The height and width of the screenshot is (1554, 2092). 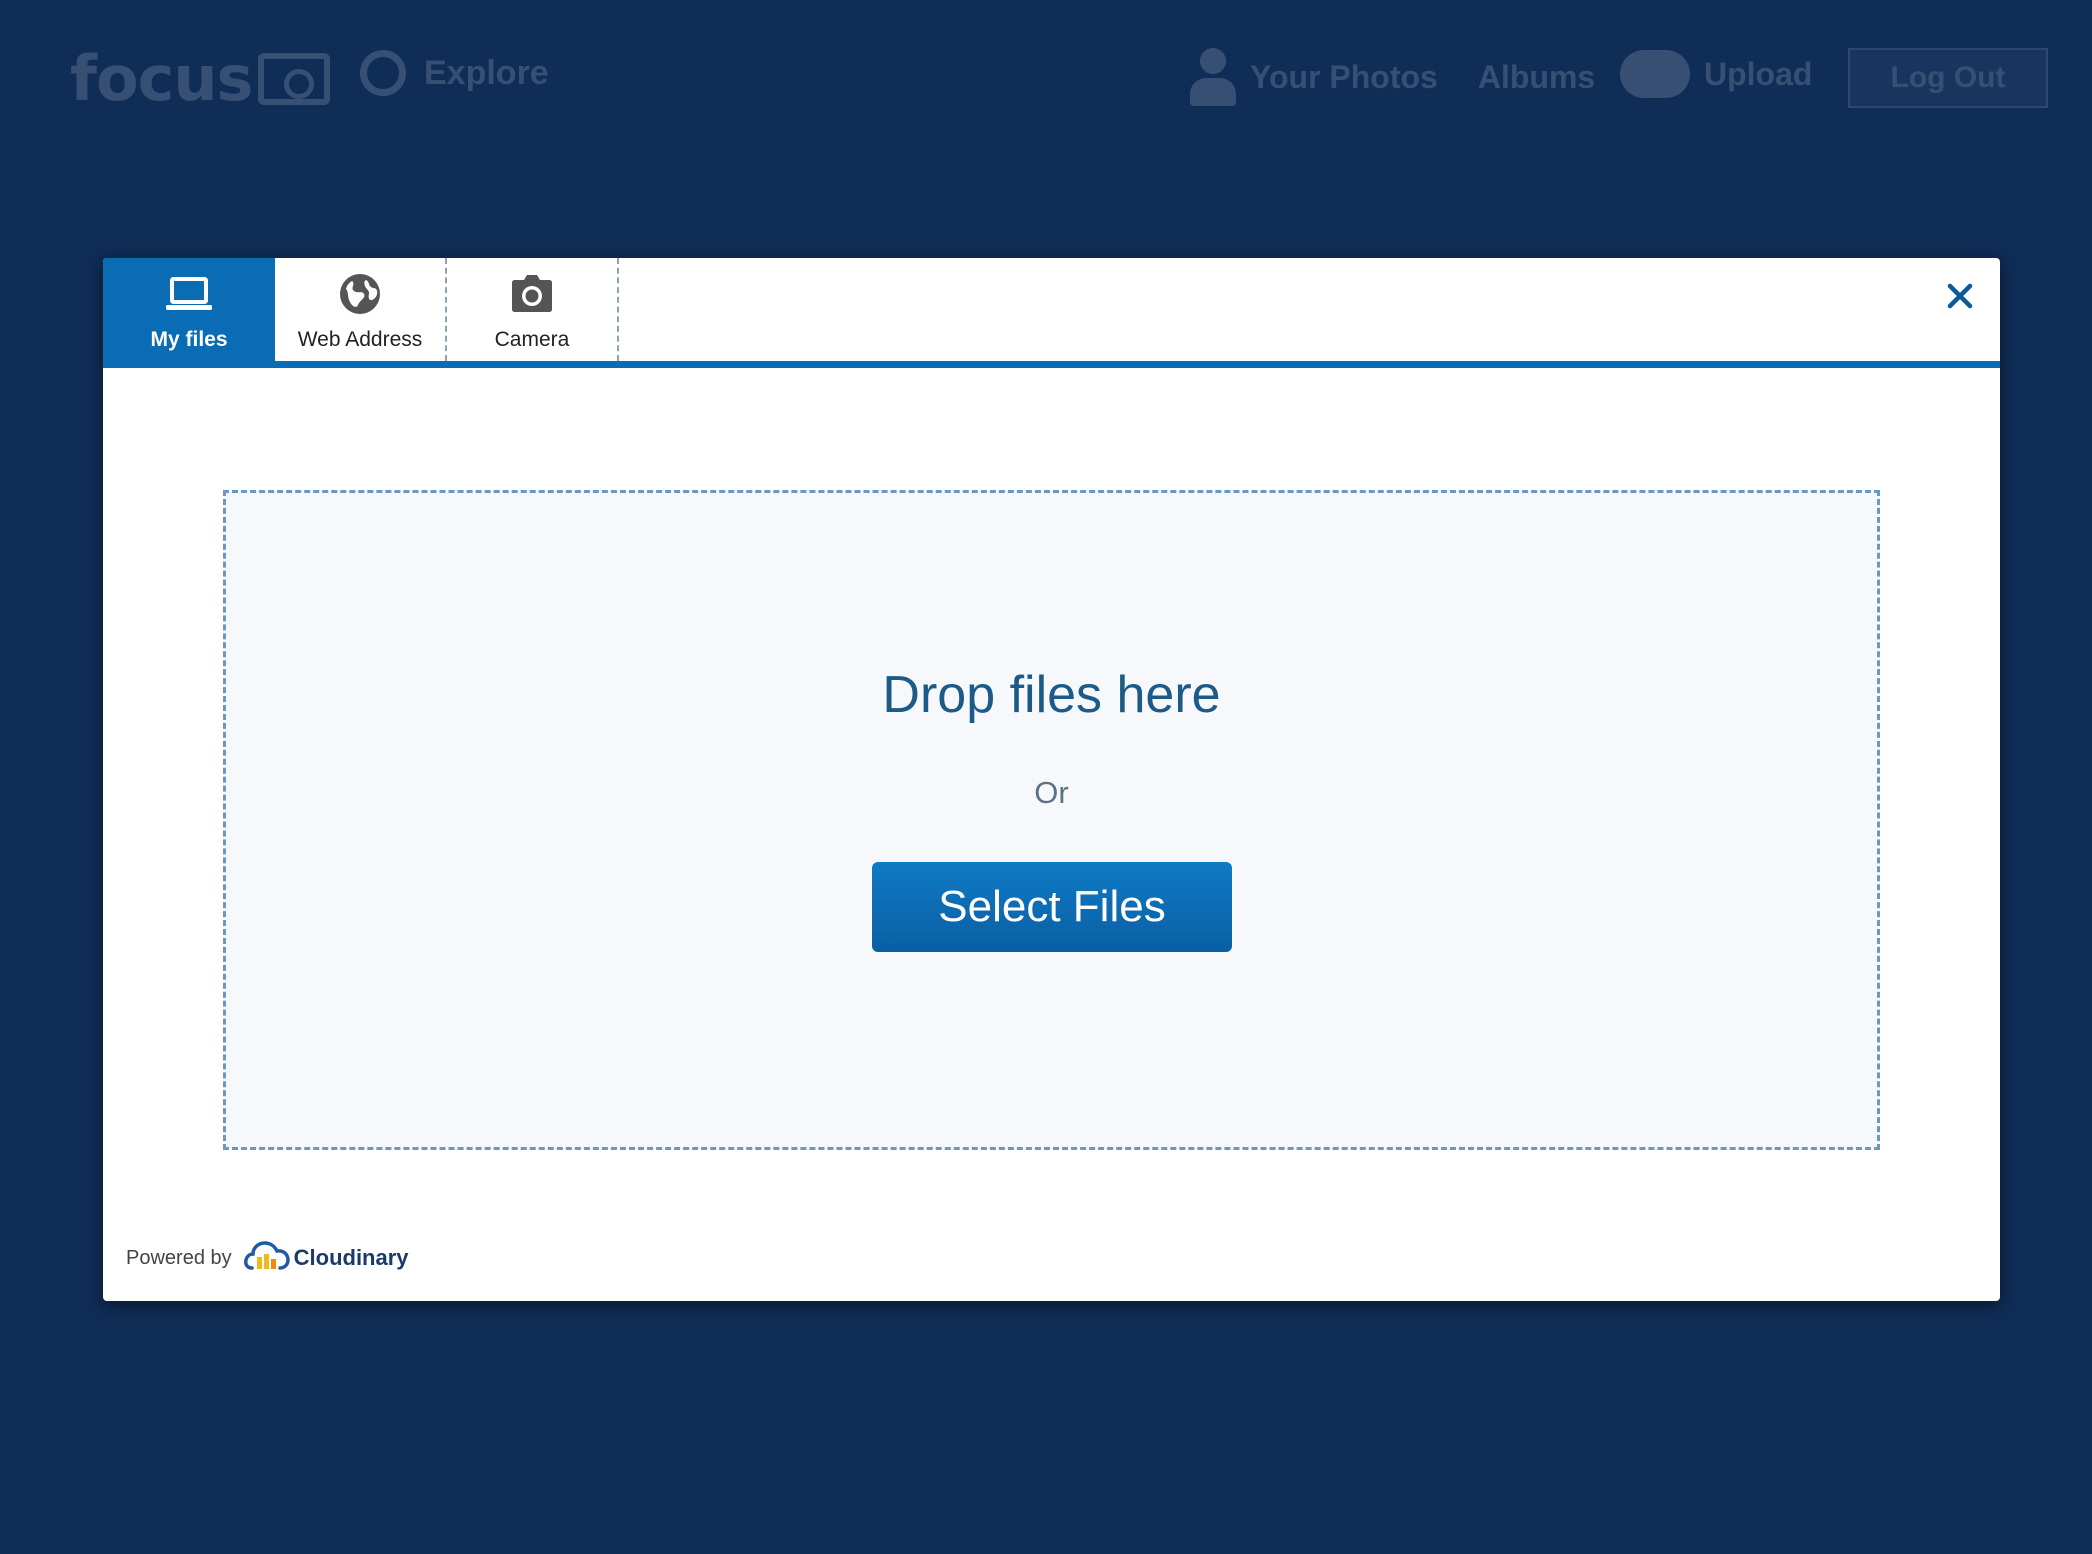 I want to click on tab-web-address-label: Web Address, so click(x=360, y=339).